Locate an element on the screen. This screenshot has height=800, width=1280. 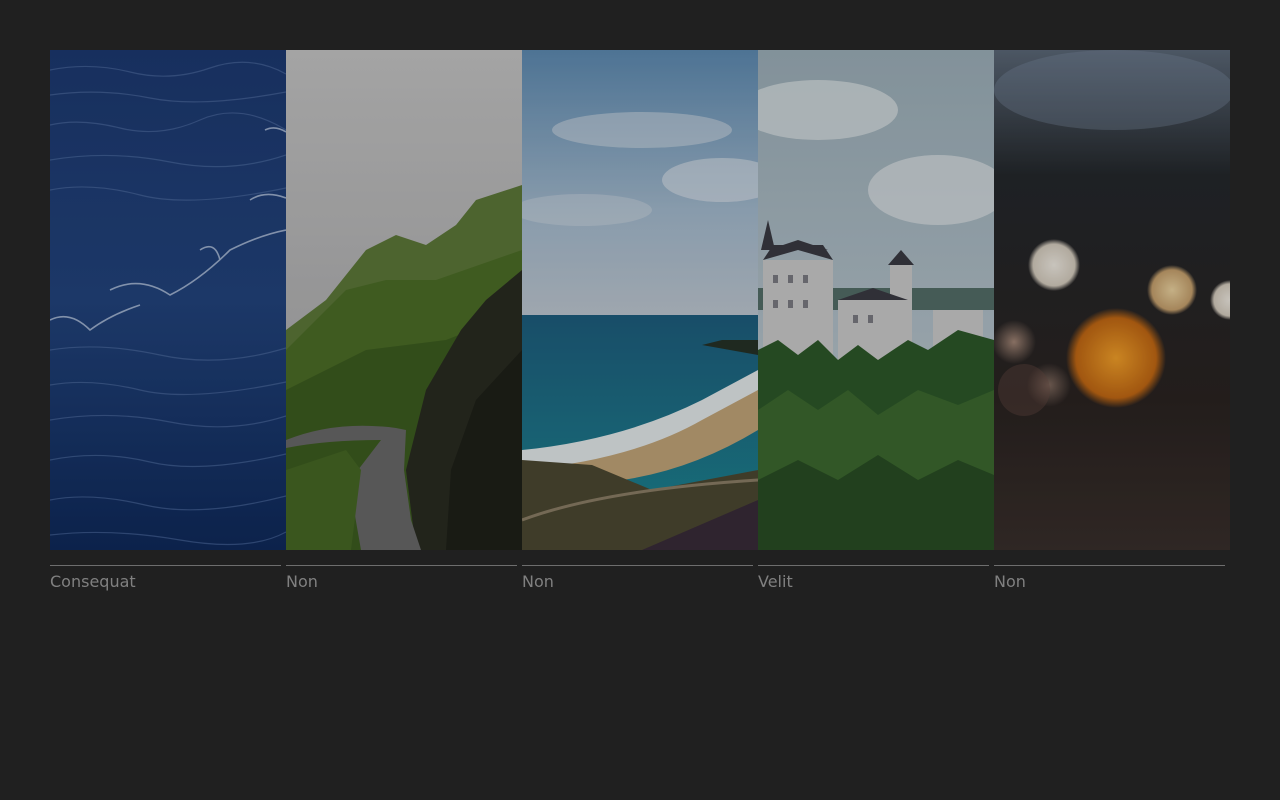
green-mountain-road-photo is located at coordinates (404, 300).